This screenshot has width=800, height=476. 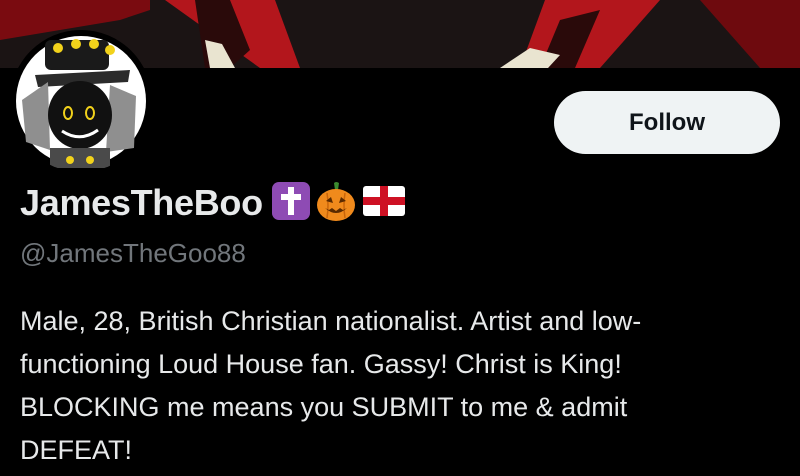 What do you see at coordinates (667, 122) in the screenshot?
I see `follow-button: Follow` at bounding box center [667, 122].